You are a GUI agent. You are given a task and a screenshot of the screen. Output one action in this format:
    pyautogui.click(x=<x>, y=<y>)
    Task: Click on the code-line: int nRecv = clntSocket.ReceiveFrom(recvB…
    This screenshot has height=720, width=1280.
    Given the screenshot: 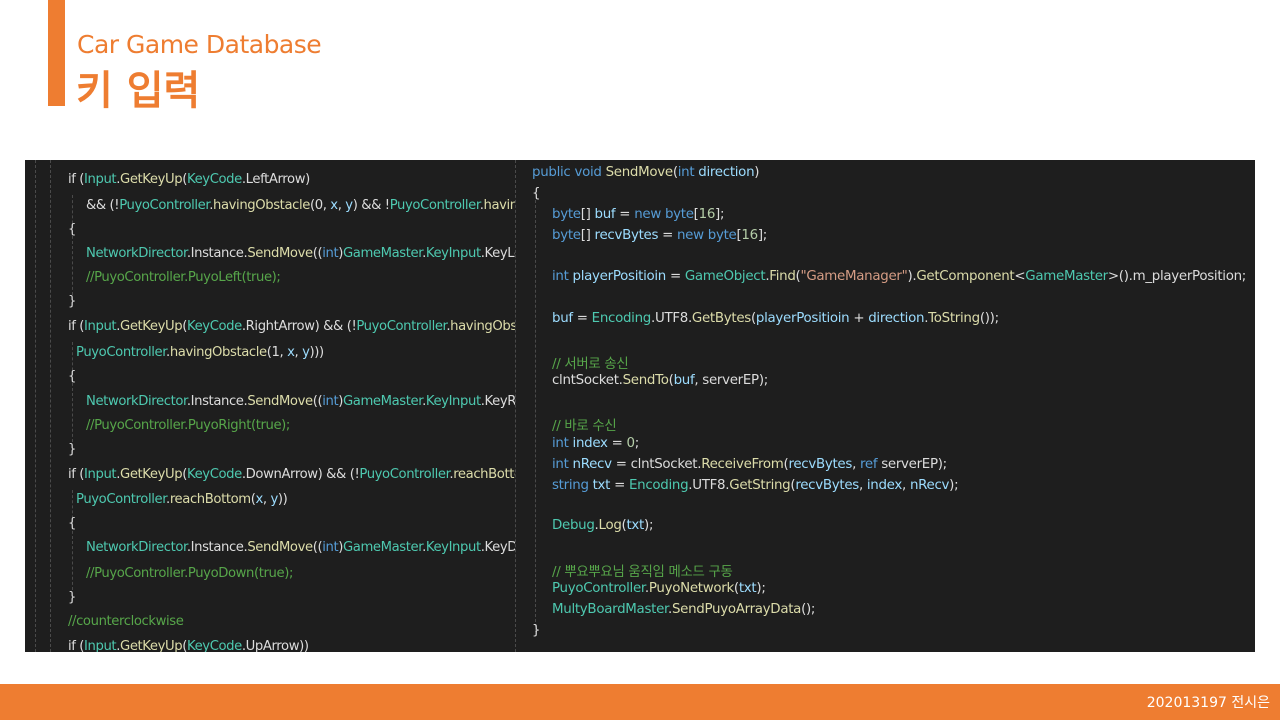 What is the action you would take?
    pyautogui.click(x=749, y=464)
    